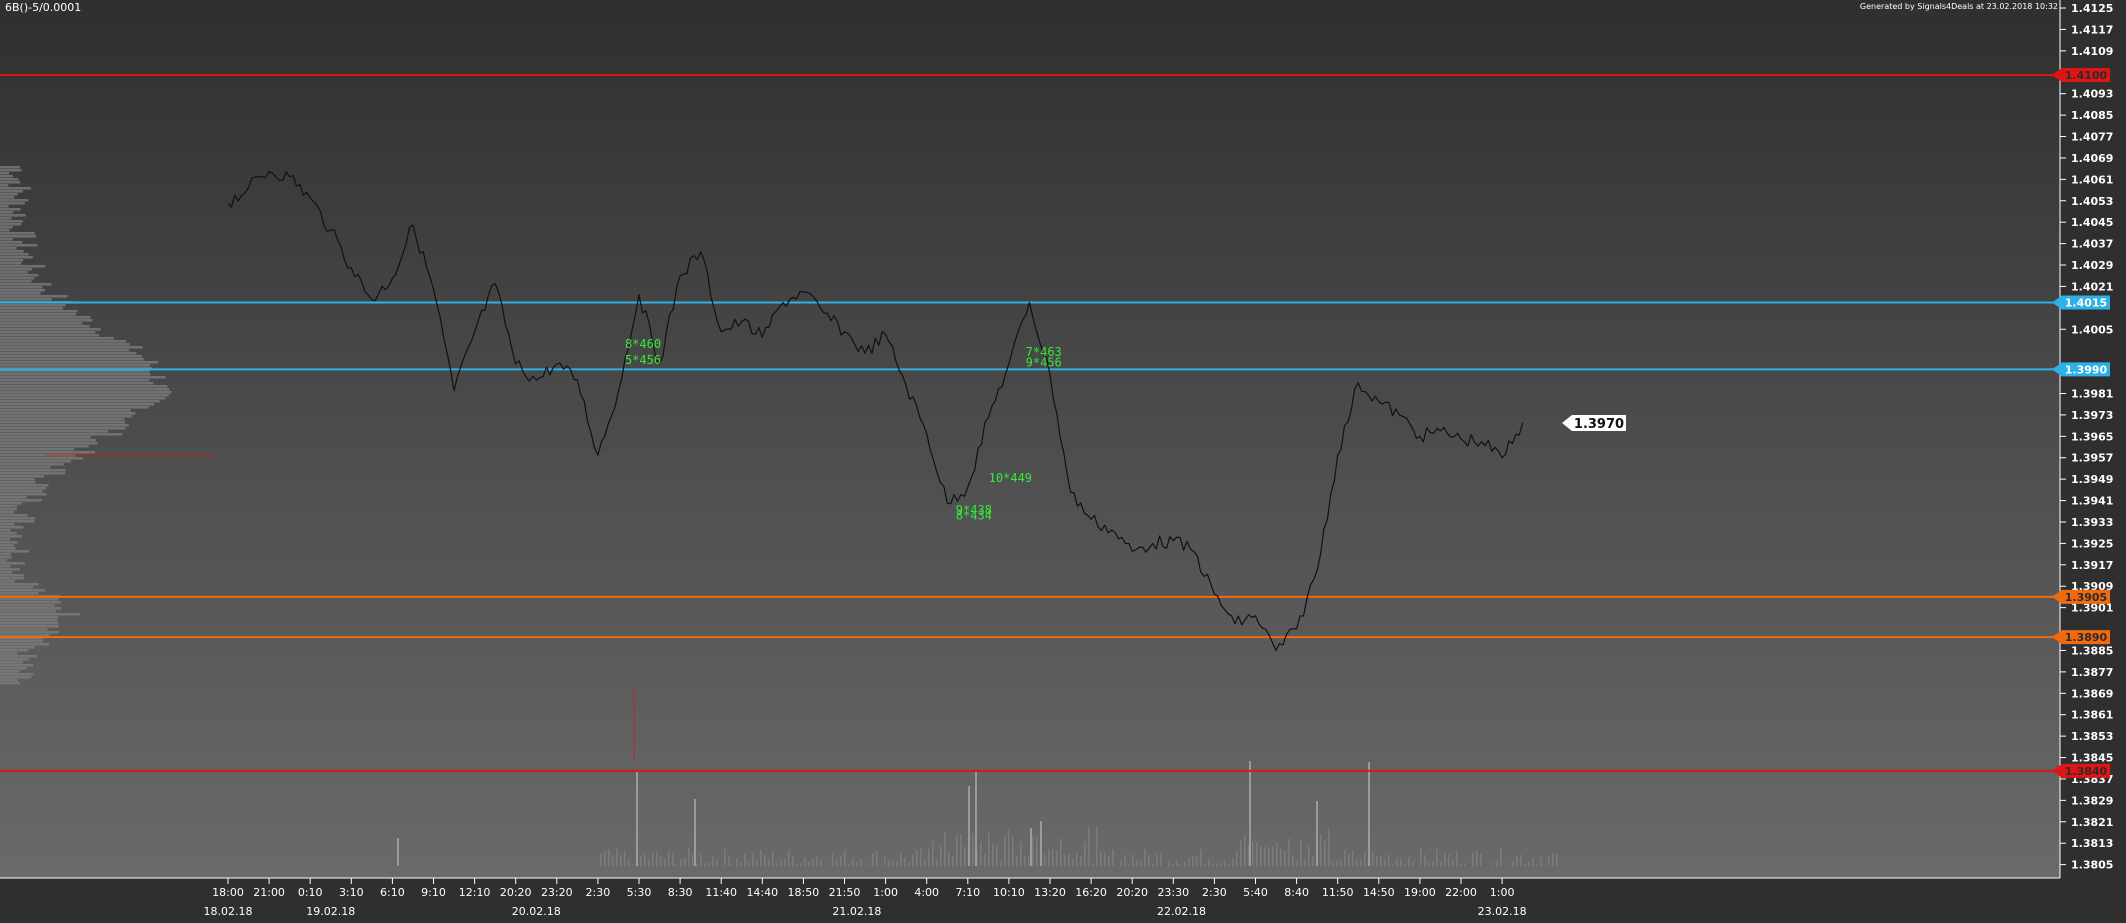 Image resolution: width=2126 pixels, height=923 pixels. What do you see at coordinates (2092, 94) in the screenshot?
I see `price-tick-label: 1.4093` at bounding box center [2092, 94].